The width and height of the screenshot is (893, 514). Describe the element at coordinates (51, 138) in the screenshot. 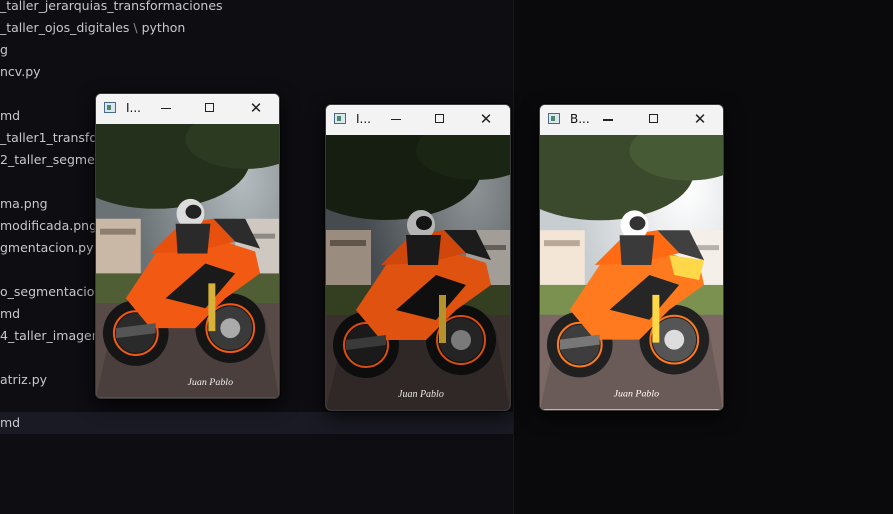

I see `explorer-item: _taller1_transfor` at that location.